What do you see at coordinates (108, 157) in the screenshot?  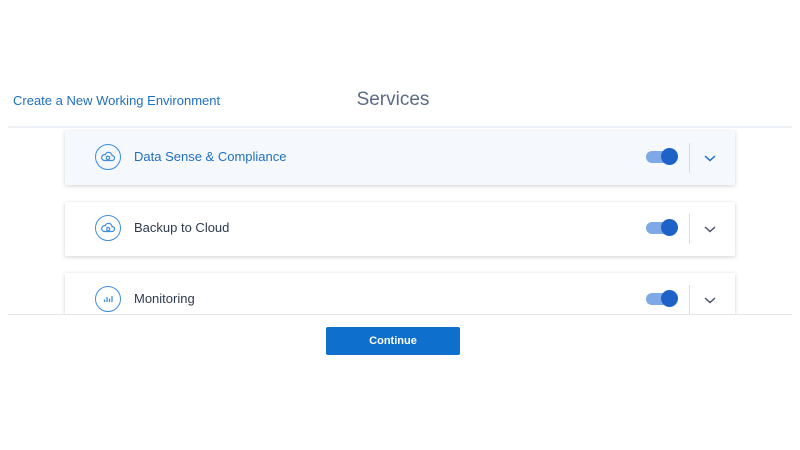 I see `cloud-shield-icon` at bounding box center [108, 157].